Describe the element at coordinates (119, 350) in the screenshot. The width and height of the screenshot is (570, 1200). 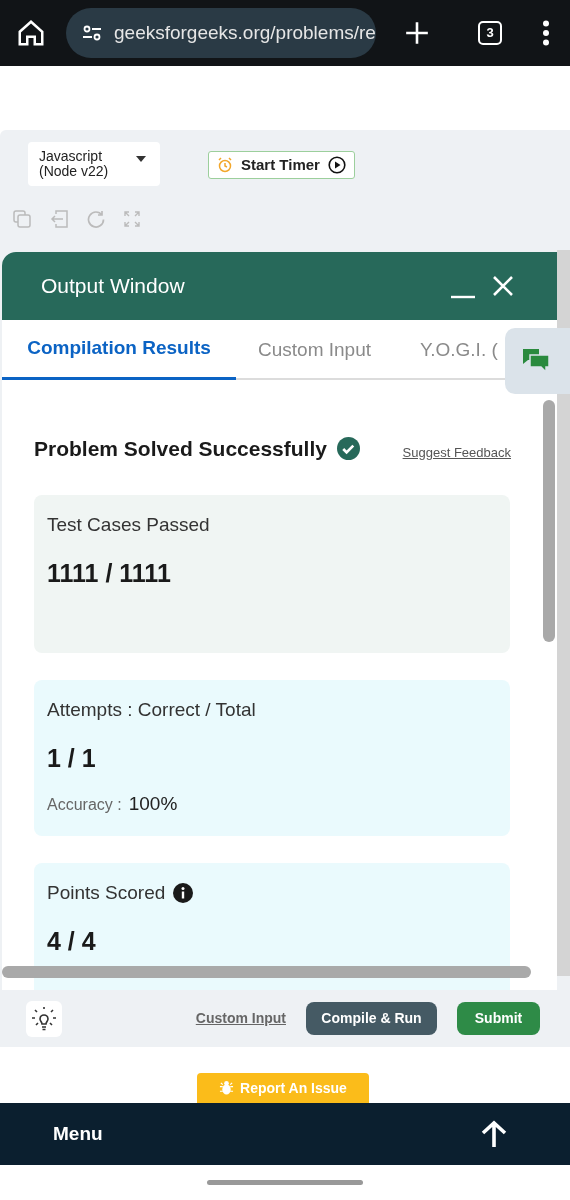
I see `tab: Compilation Results` at that location.